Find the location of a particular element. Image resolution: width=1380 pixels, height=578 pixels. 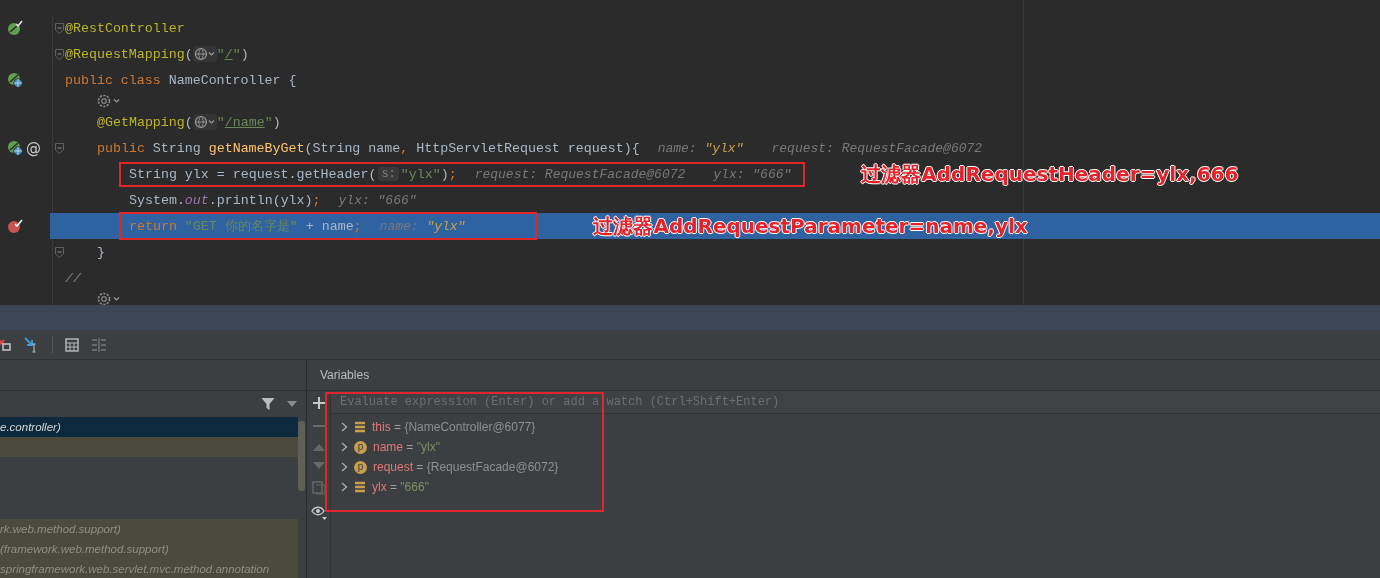

annotation-marker: @ is located at coordinates (33, 148).